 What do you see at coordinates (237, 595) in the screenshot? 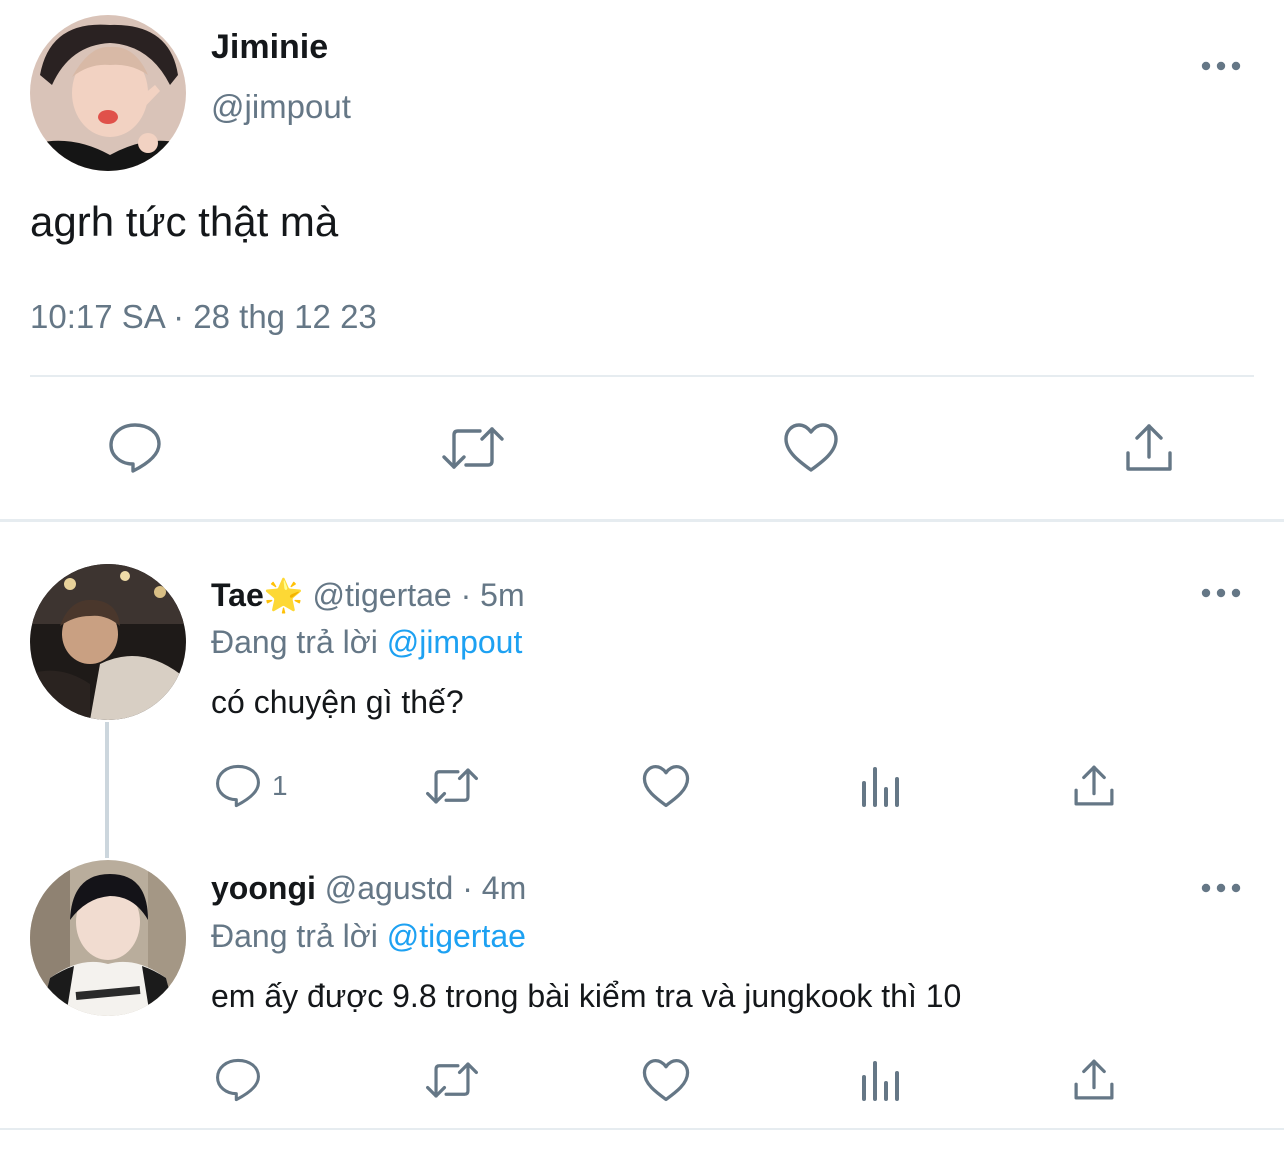
I see `reply-author-name: Tae` at bounding box center [237, 595].